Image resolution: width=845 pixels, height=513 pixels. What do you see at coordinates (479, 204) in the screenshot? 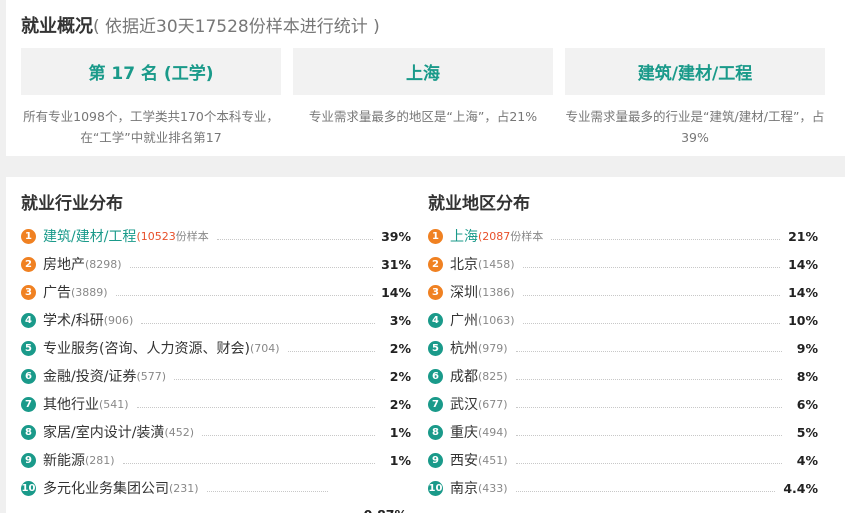
I see `region-distribution-title: 就业地区分布` at bounding box center [479, 204].